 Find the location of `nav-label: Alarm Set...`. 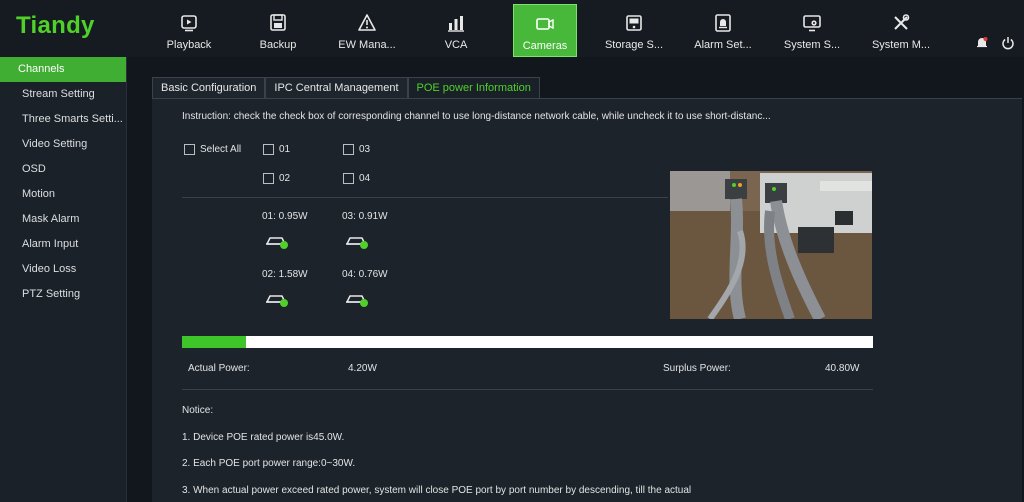

nav-label: Alarm Set... is located at coordinates (723, 45).